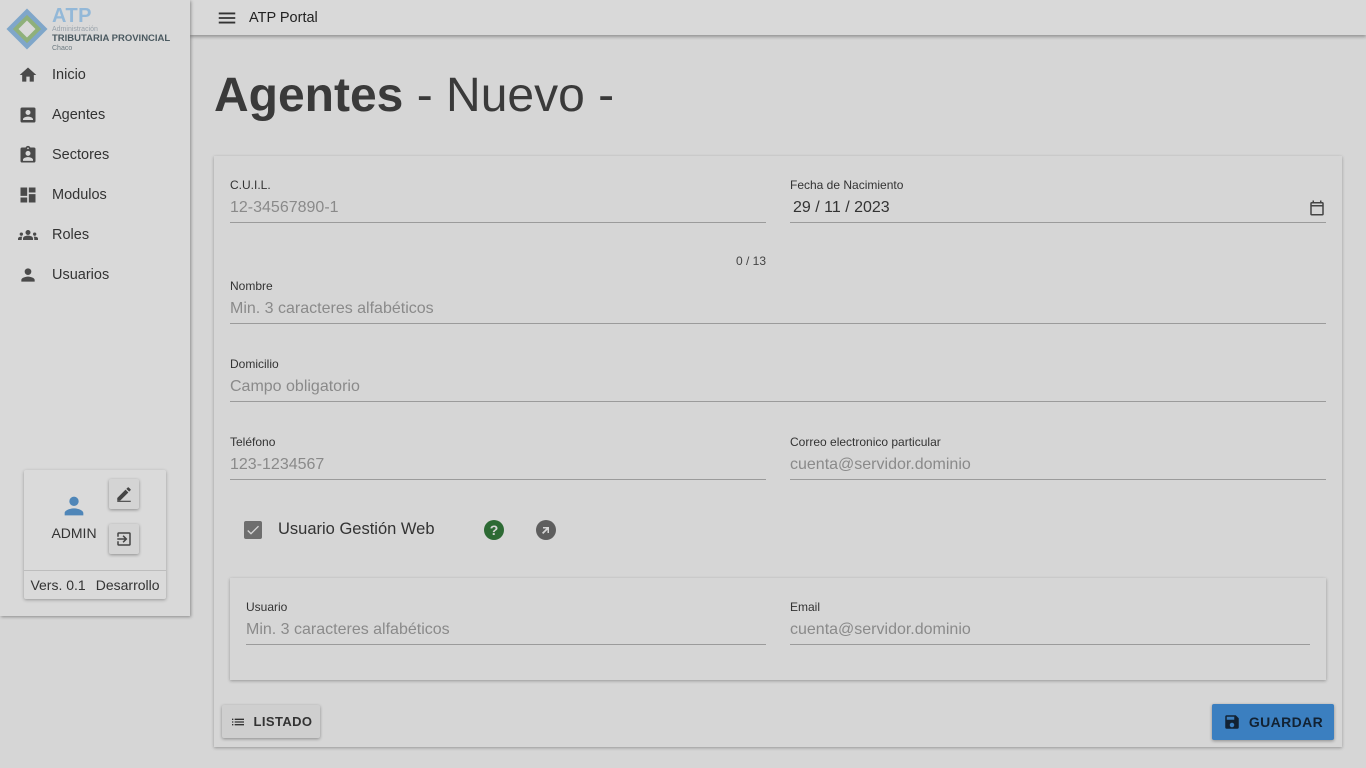 This screenshot has height=768, width=1366. What do you see at coordinates (1232, 722) in the screenshot?
I see `save-icon` at bounding box center [1232, 722].